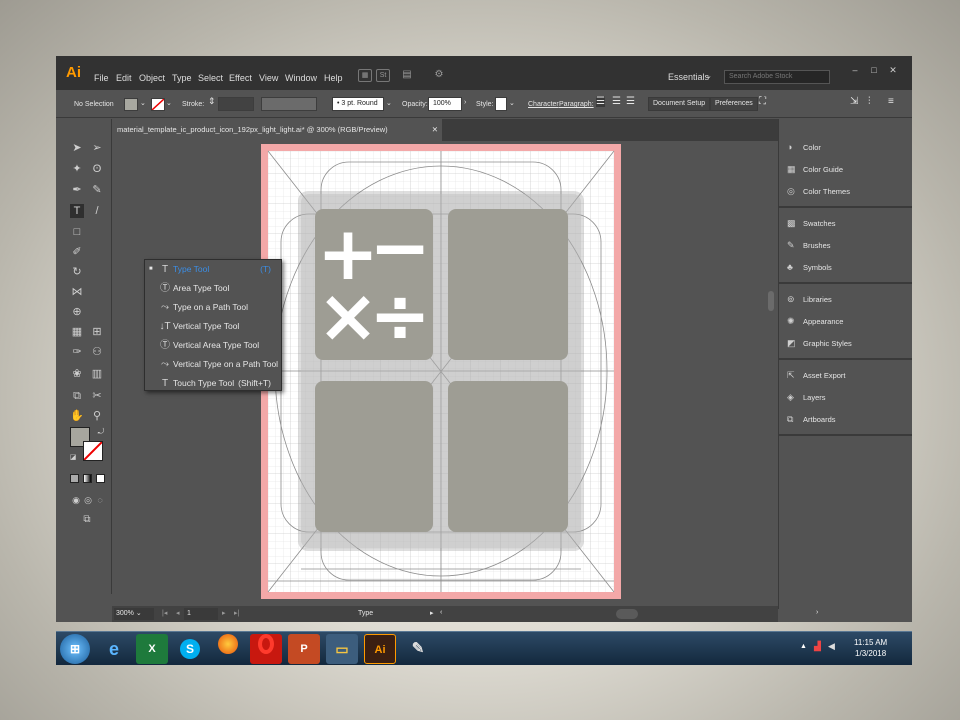 This screenshot has width=960, height=720. I want to click on menu-effect: Effect, so click(240, 78).